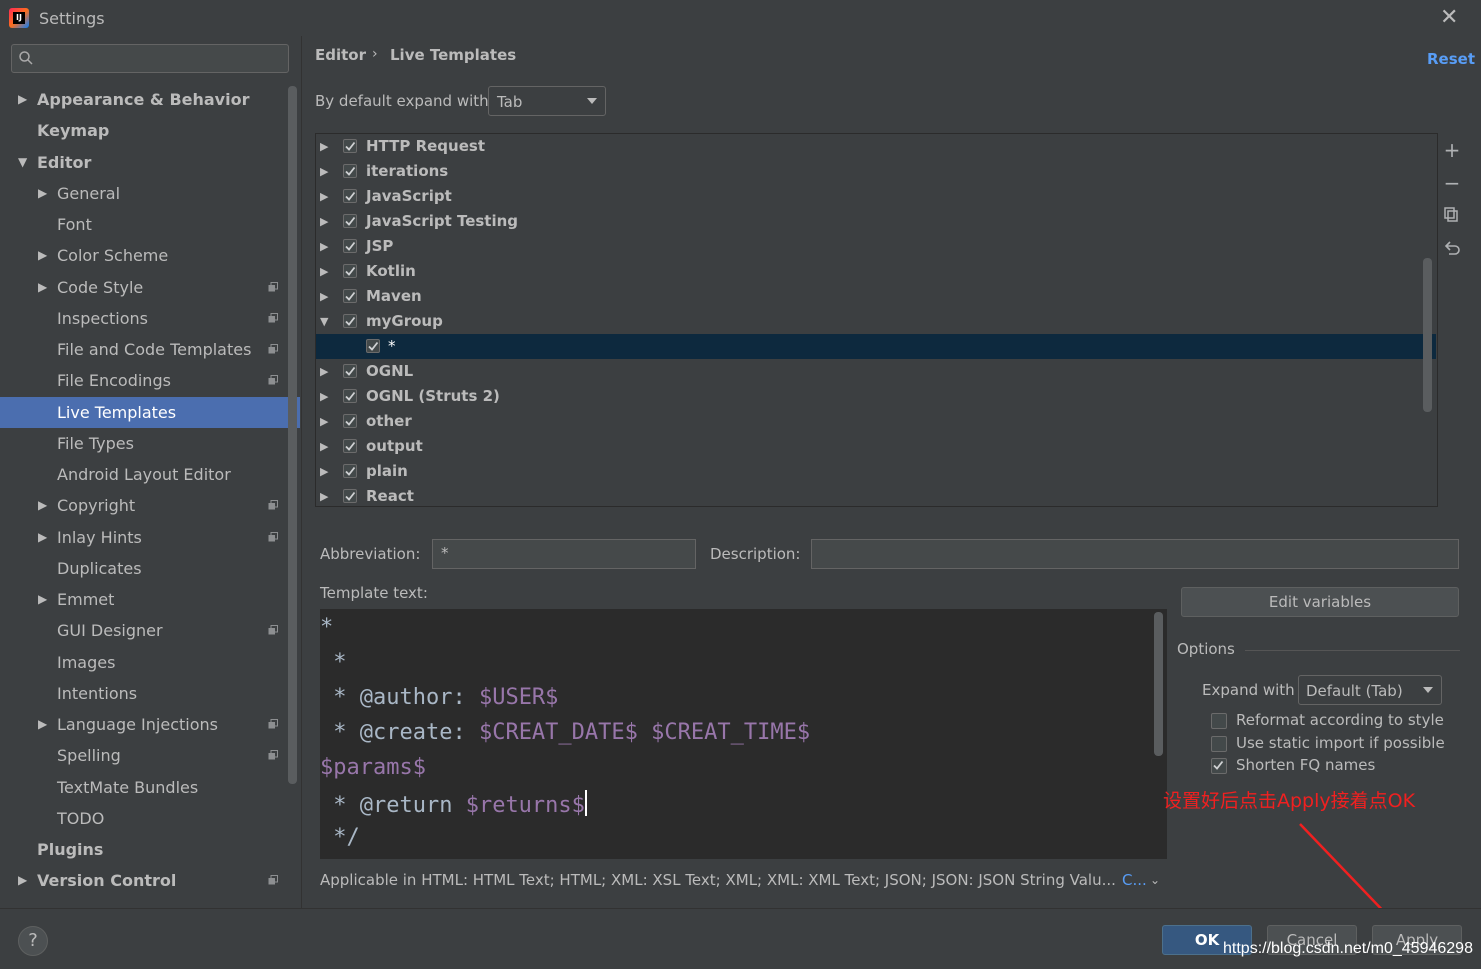  Describe the element at coordinates (876, 221) in the screenshot. I see `template-group-row: ▶ JavaScript Testing` at that location.